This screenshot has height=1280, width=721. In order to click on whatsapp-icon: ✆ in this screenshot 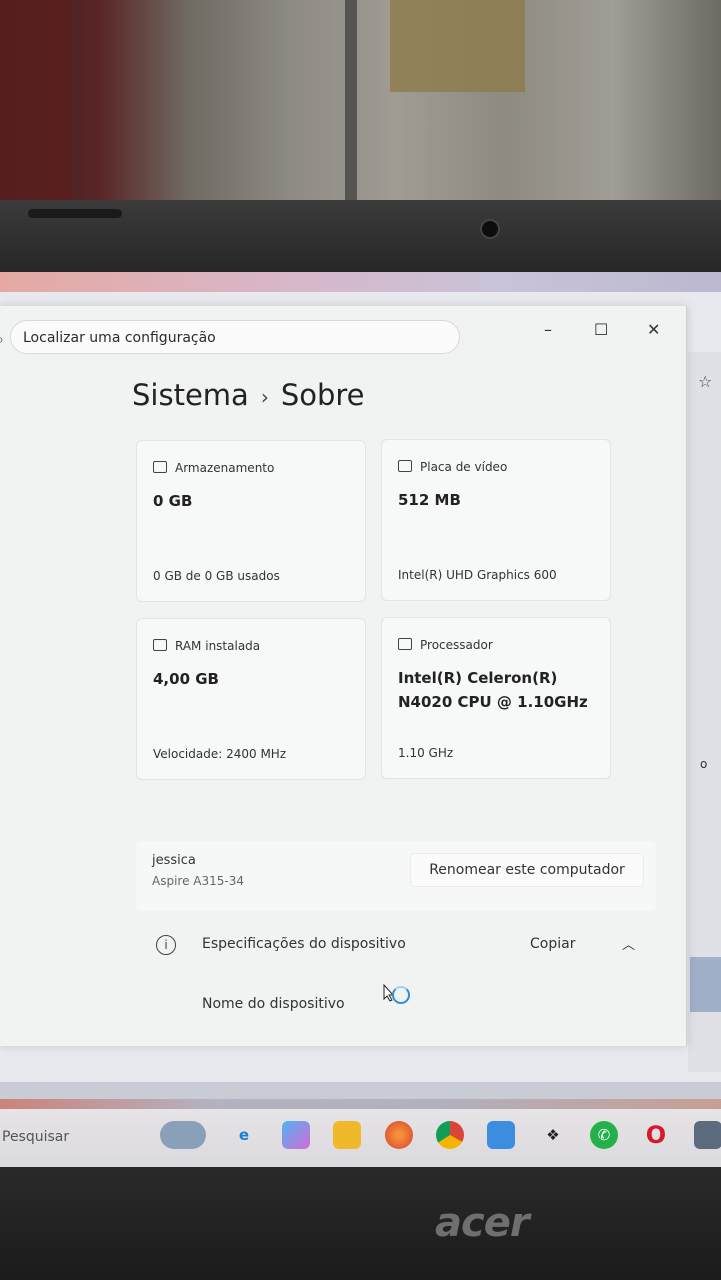, I will do `click(604, 1135)`.